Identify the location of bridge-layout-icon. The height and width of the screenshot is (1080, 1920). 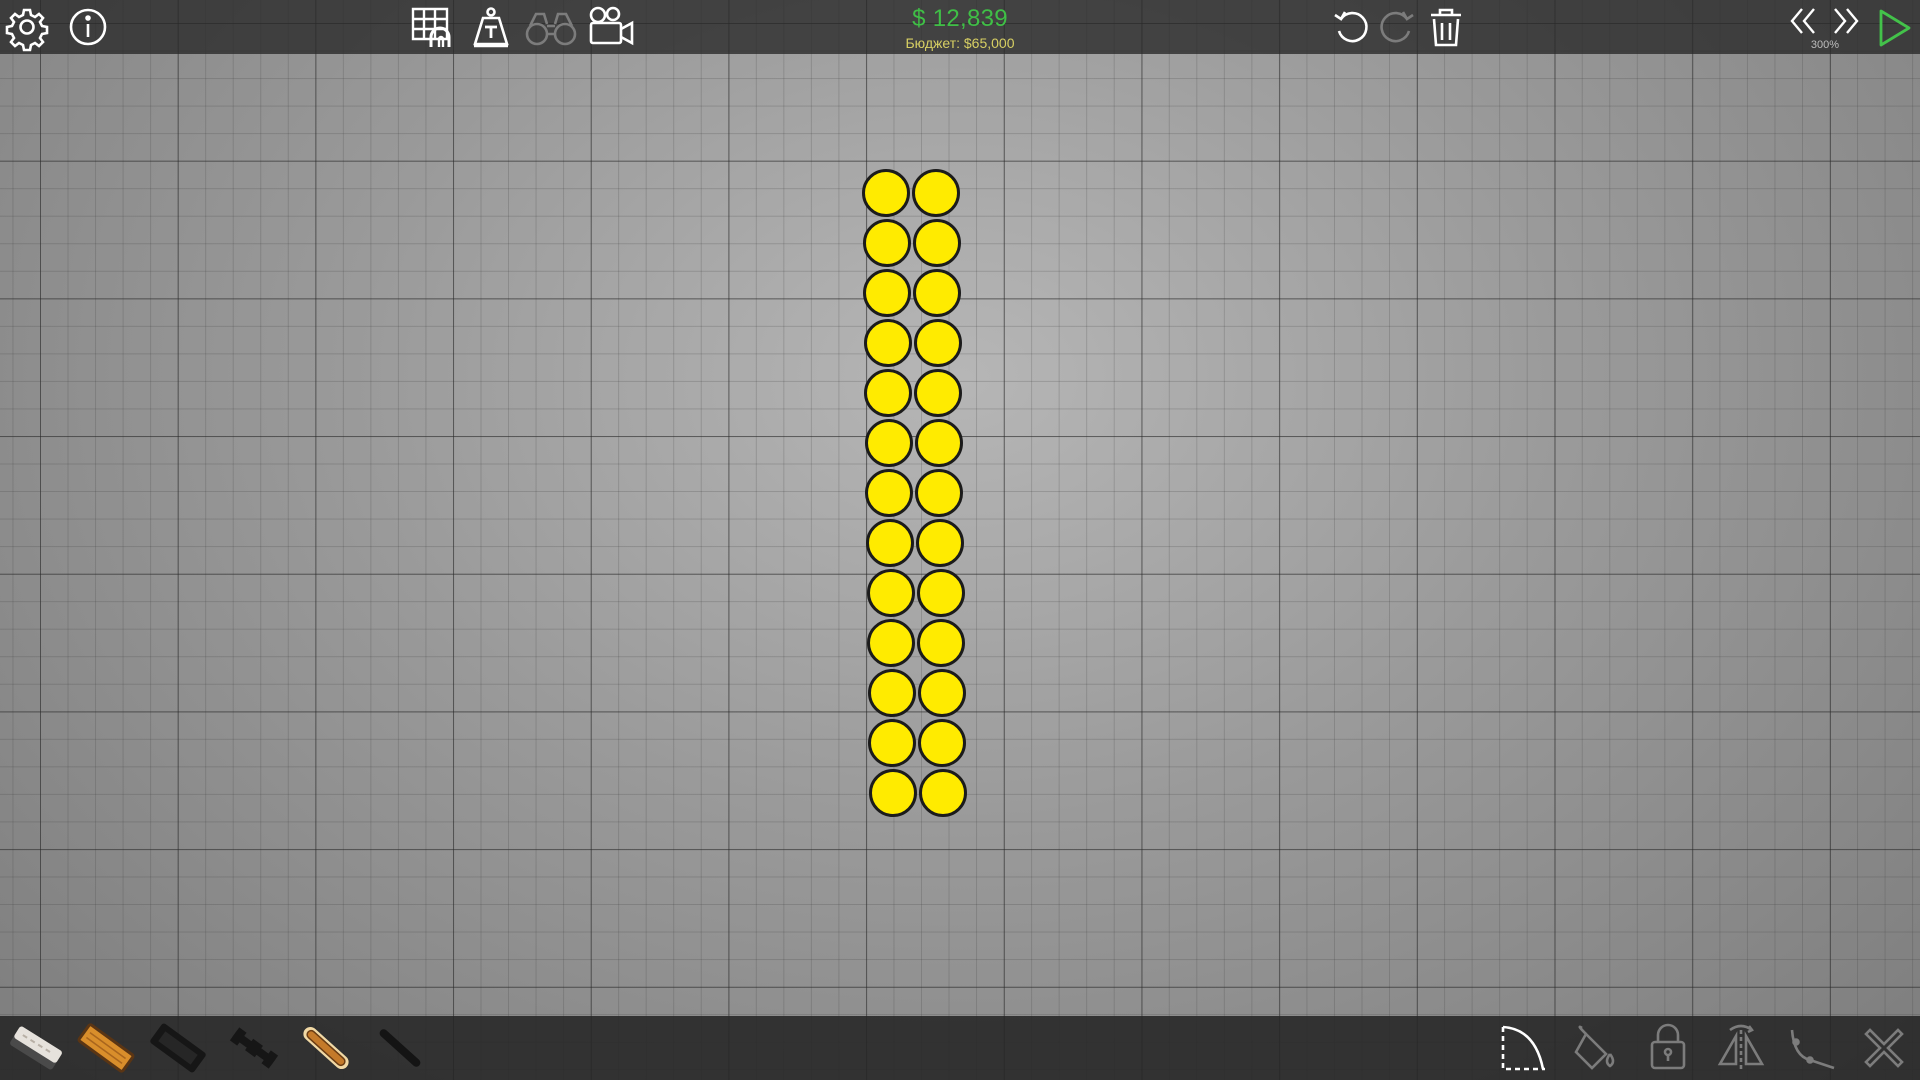
(433, 27).